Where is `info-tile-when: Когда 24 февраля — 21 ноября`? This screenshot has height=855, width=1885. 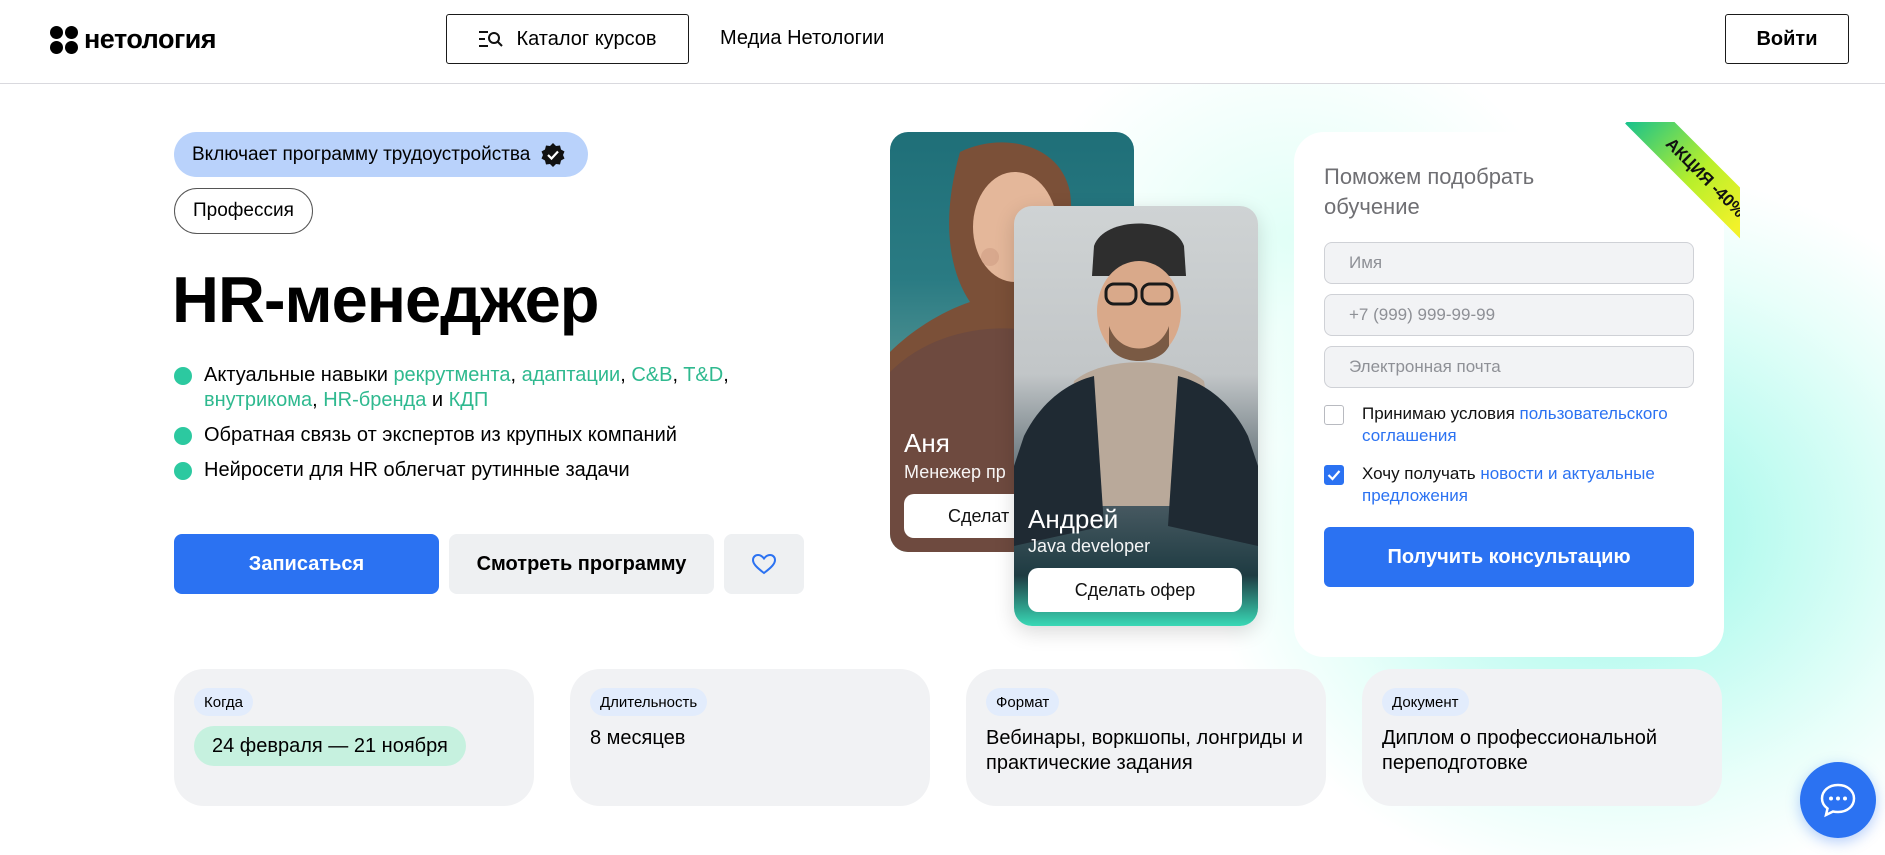 info-tile-when: Когда 24 февраля — 21 ноября is located at coordinates (354, 737).